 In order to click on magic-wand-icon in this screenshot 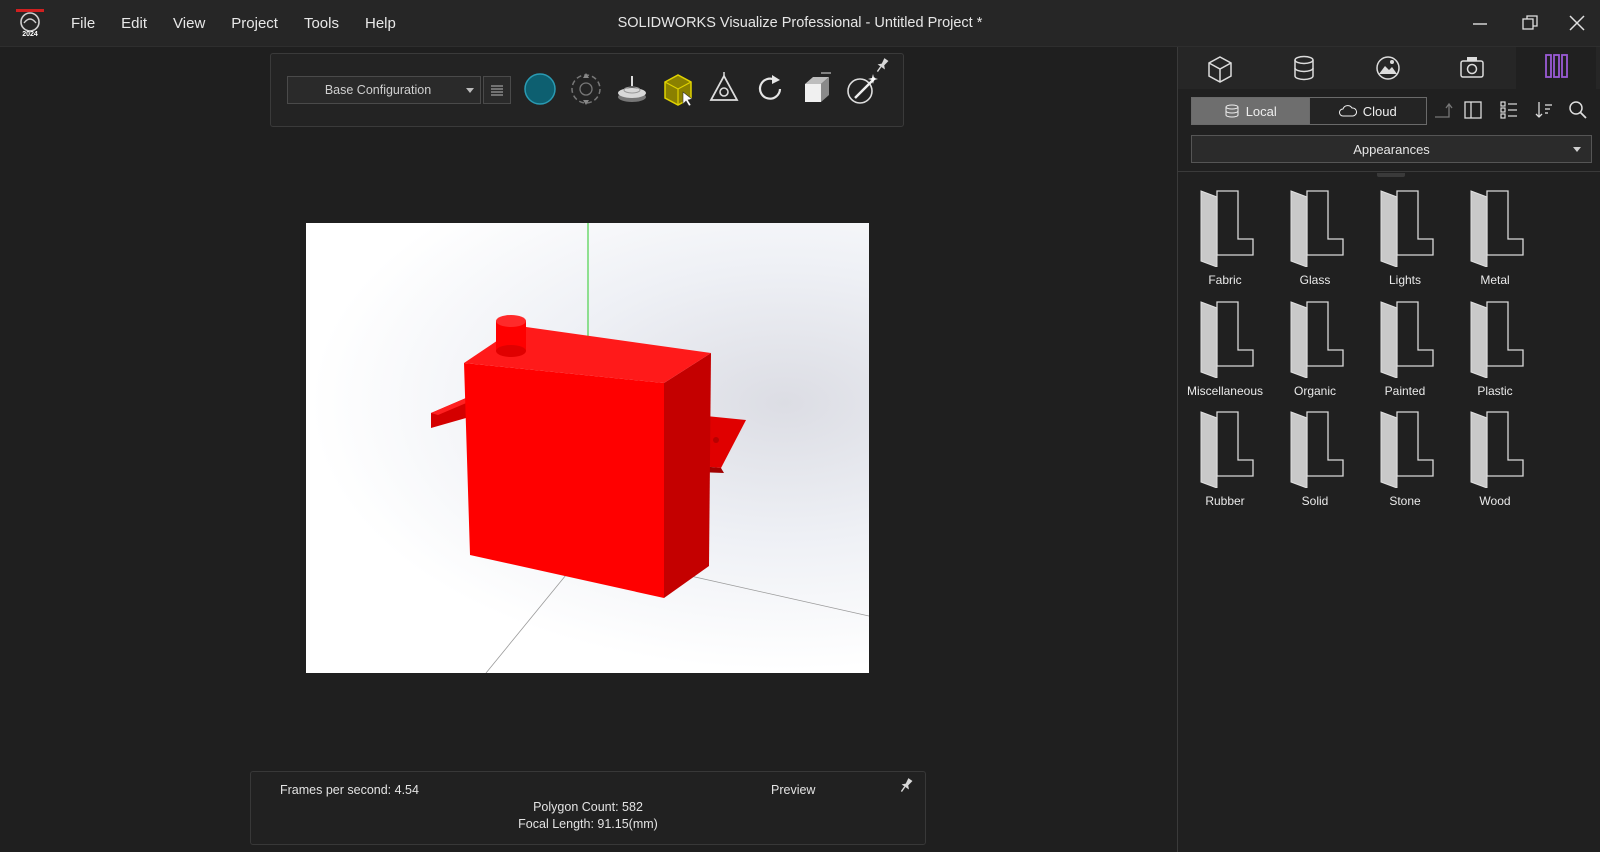, I will do `click(862, 89)`.